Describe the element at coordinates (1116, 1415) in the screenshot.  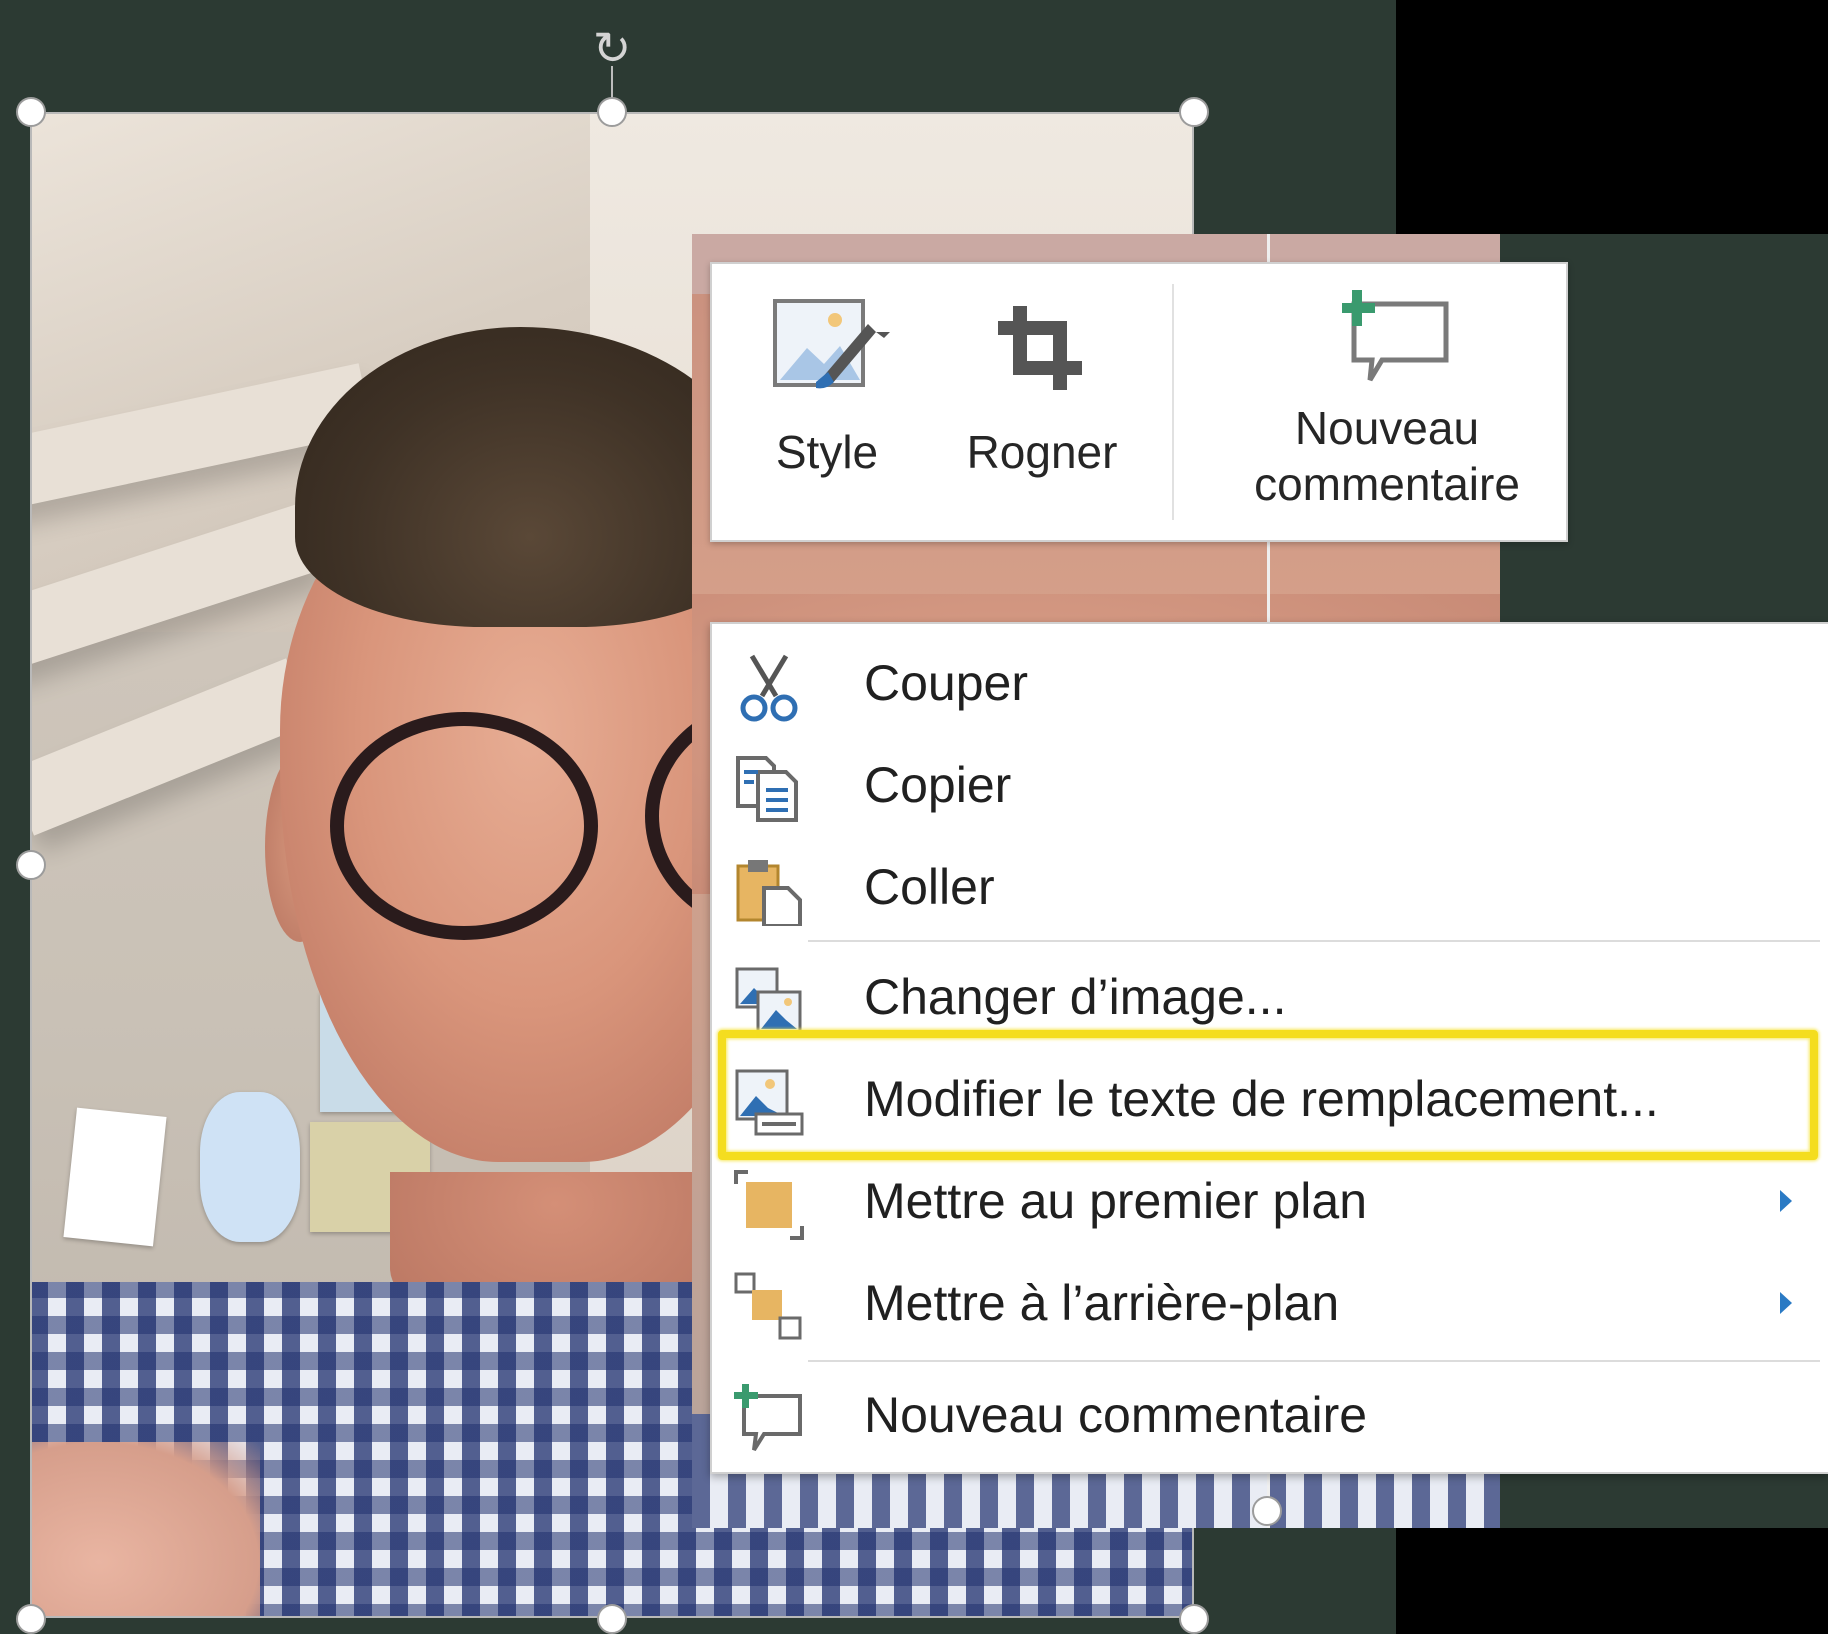
I see `menu-item-label: Nouveau commentaire` at that location.